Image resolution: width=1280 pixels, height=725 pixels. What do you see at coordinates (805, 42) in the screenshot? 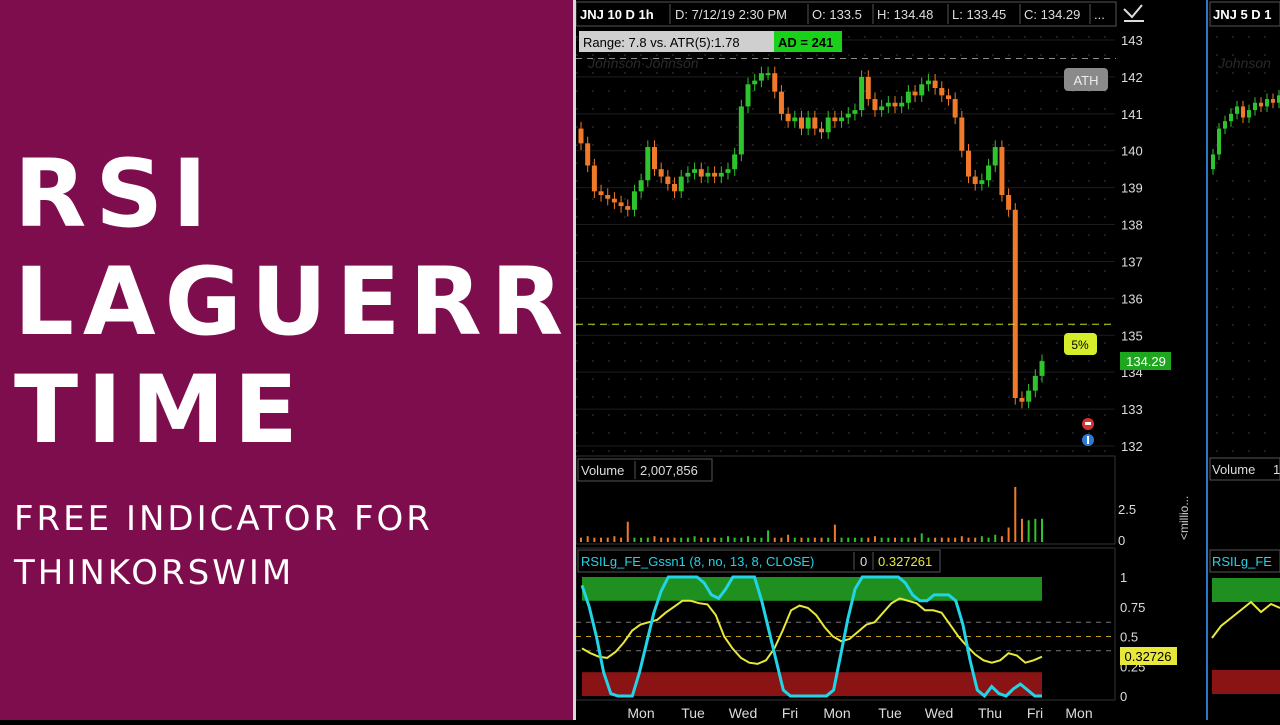
I see `ad-label: AD = 241` at bounding box center [805, 42].